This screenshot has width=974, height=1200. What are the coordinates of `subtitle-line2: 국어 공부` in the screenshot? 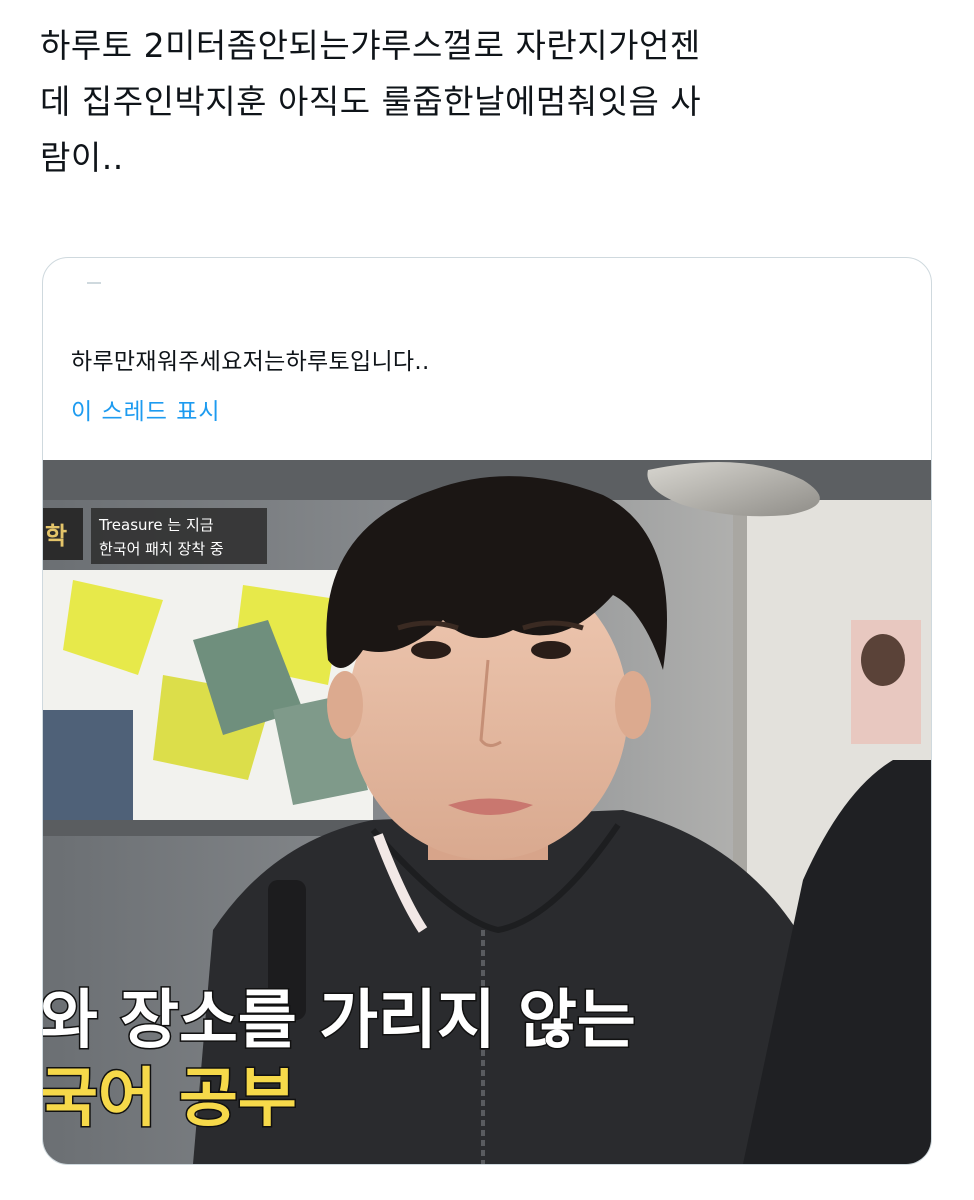 It's located at (170, 1099).